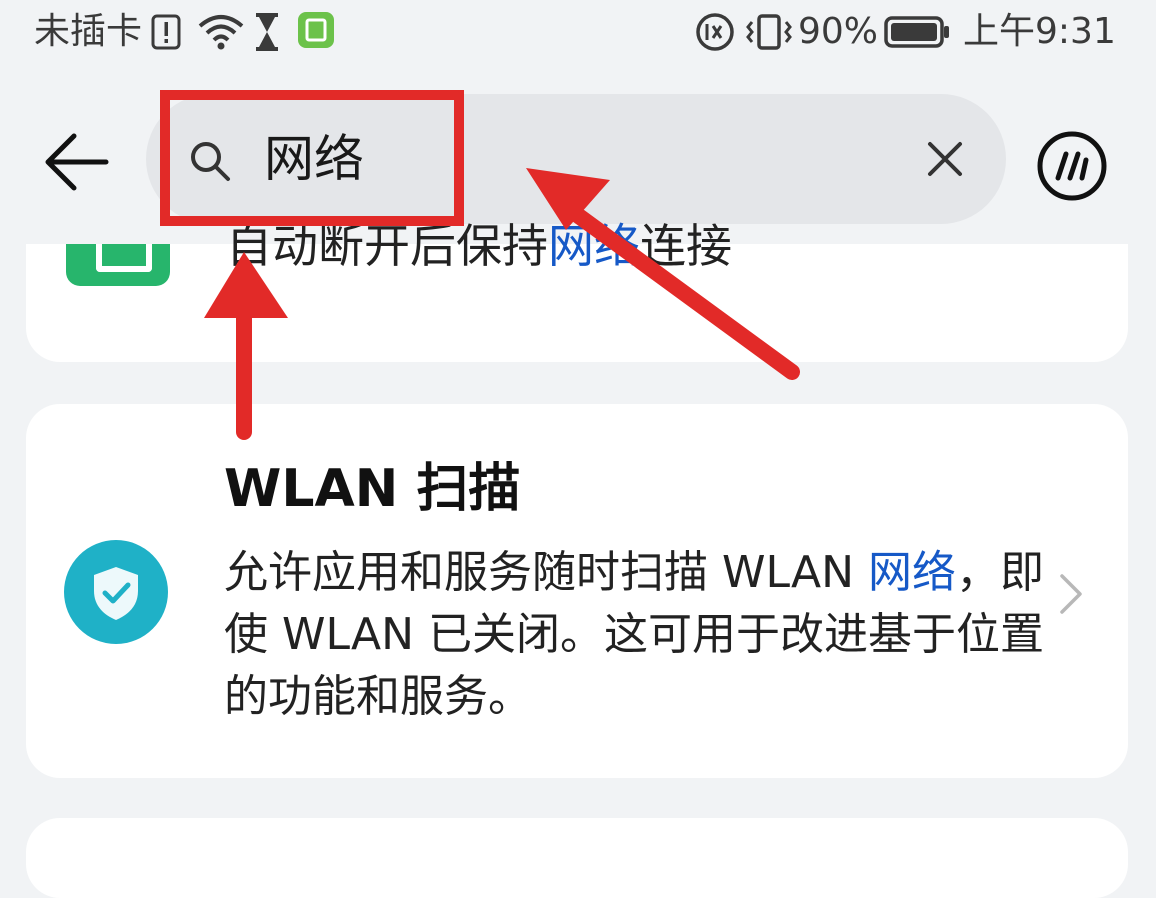 This screenshot has height=898, width=1156. Describe the element at coordinates (312, 158) in the screenshot. I see `annotation-highlight-box` at that location.